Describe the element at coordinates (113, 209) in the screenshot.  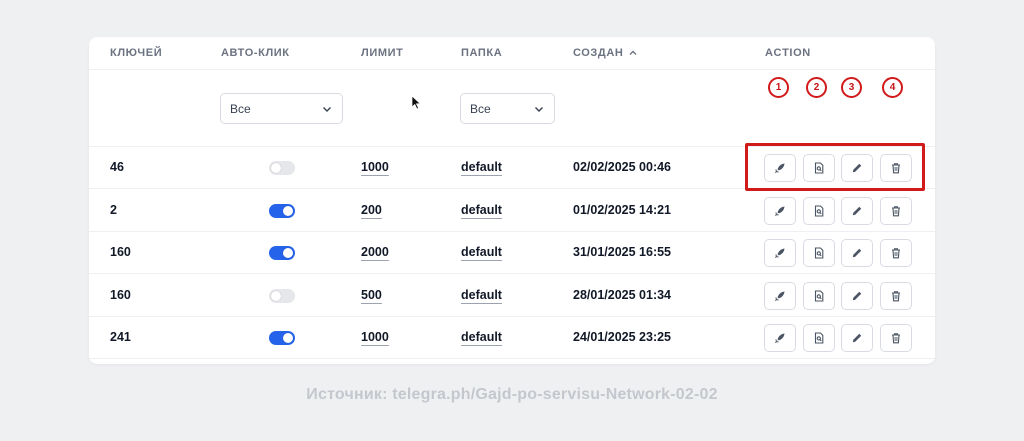
I see `keys-count: 2` at that location.